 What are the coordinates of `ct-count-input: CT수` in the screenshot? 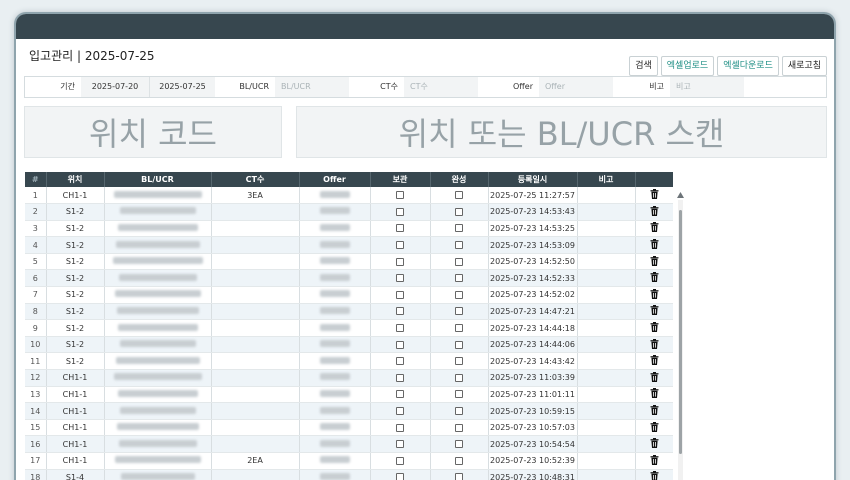 It's located at (441, 87).